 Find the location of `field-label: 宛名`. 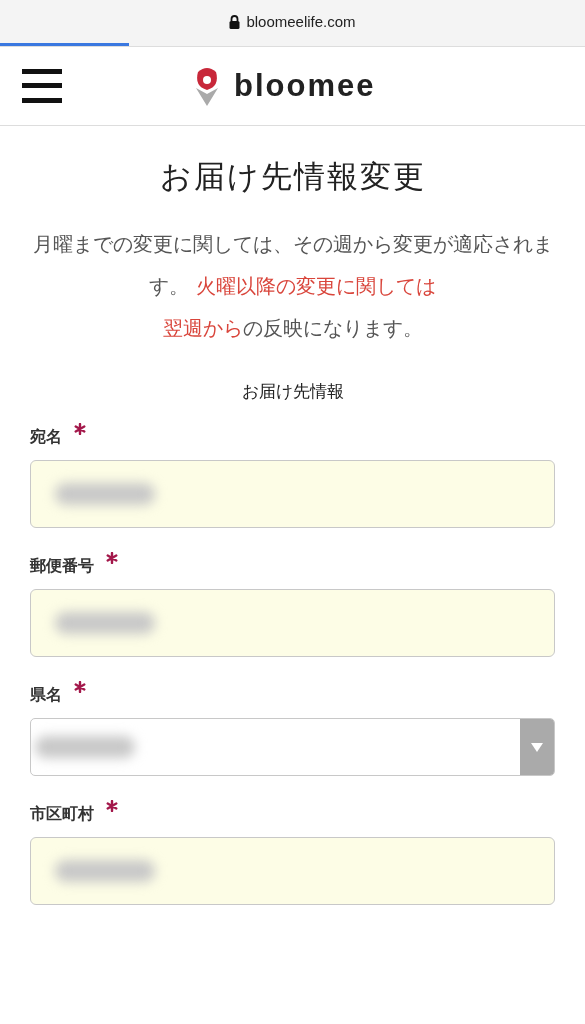

field-label: 宛名 is located at coordinates (46, 437).